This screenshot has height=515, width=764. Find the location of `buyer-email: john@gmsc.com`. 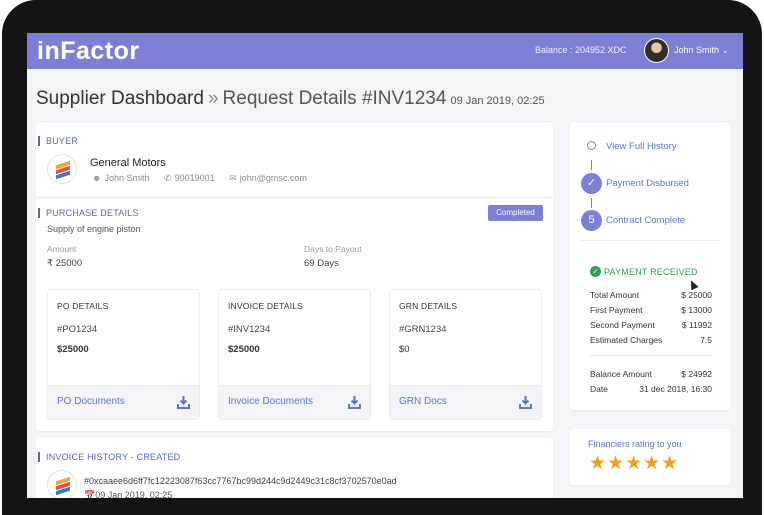

buyer-email: john@gmsc.com is located at coordinates (273, 178).